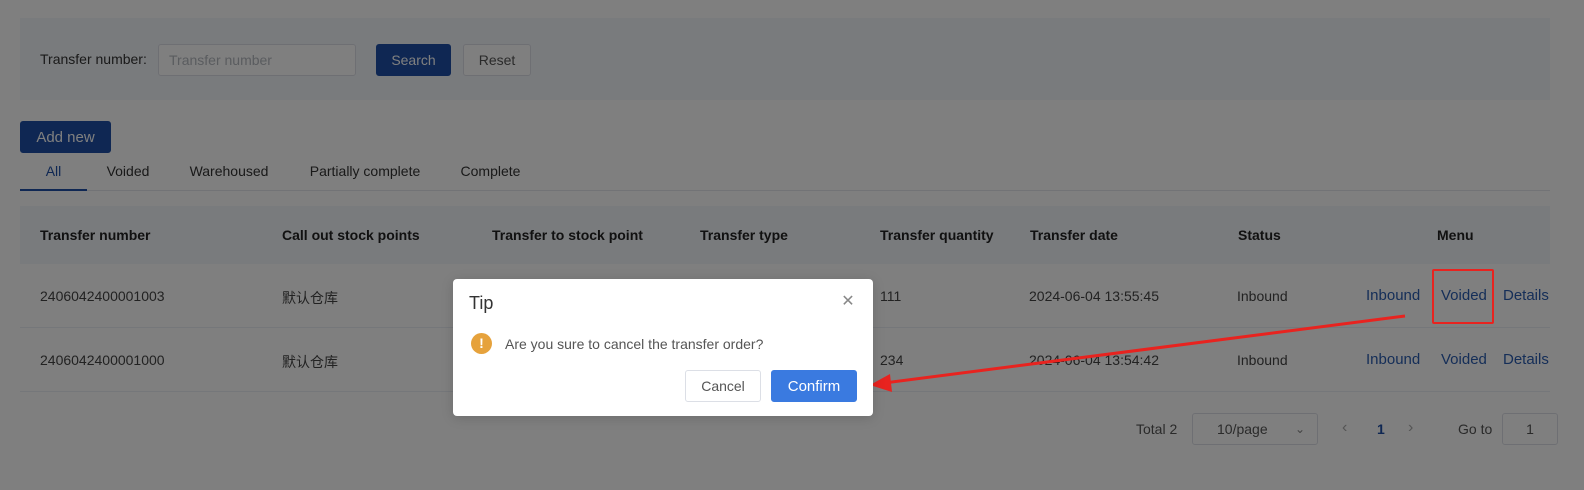 This screenshot has width=1584, height=490. What do you see at coordinates (723, 386) in the screenshot?
I see `cancel-button: Cancel` at bounding box center [723, 386].